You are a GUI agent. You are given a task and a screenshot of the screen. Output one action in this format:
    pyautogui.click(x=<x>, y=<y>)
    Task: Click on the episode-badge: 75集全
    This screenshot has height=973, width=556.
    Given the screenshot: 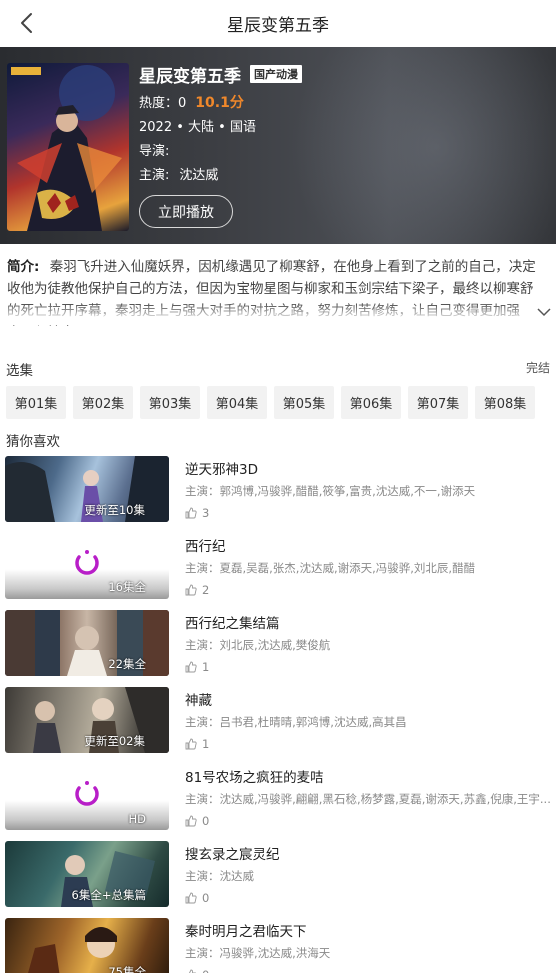 What is the action you would take?
    pyautogui.click(x=127, y=969)
    